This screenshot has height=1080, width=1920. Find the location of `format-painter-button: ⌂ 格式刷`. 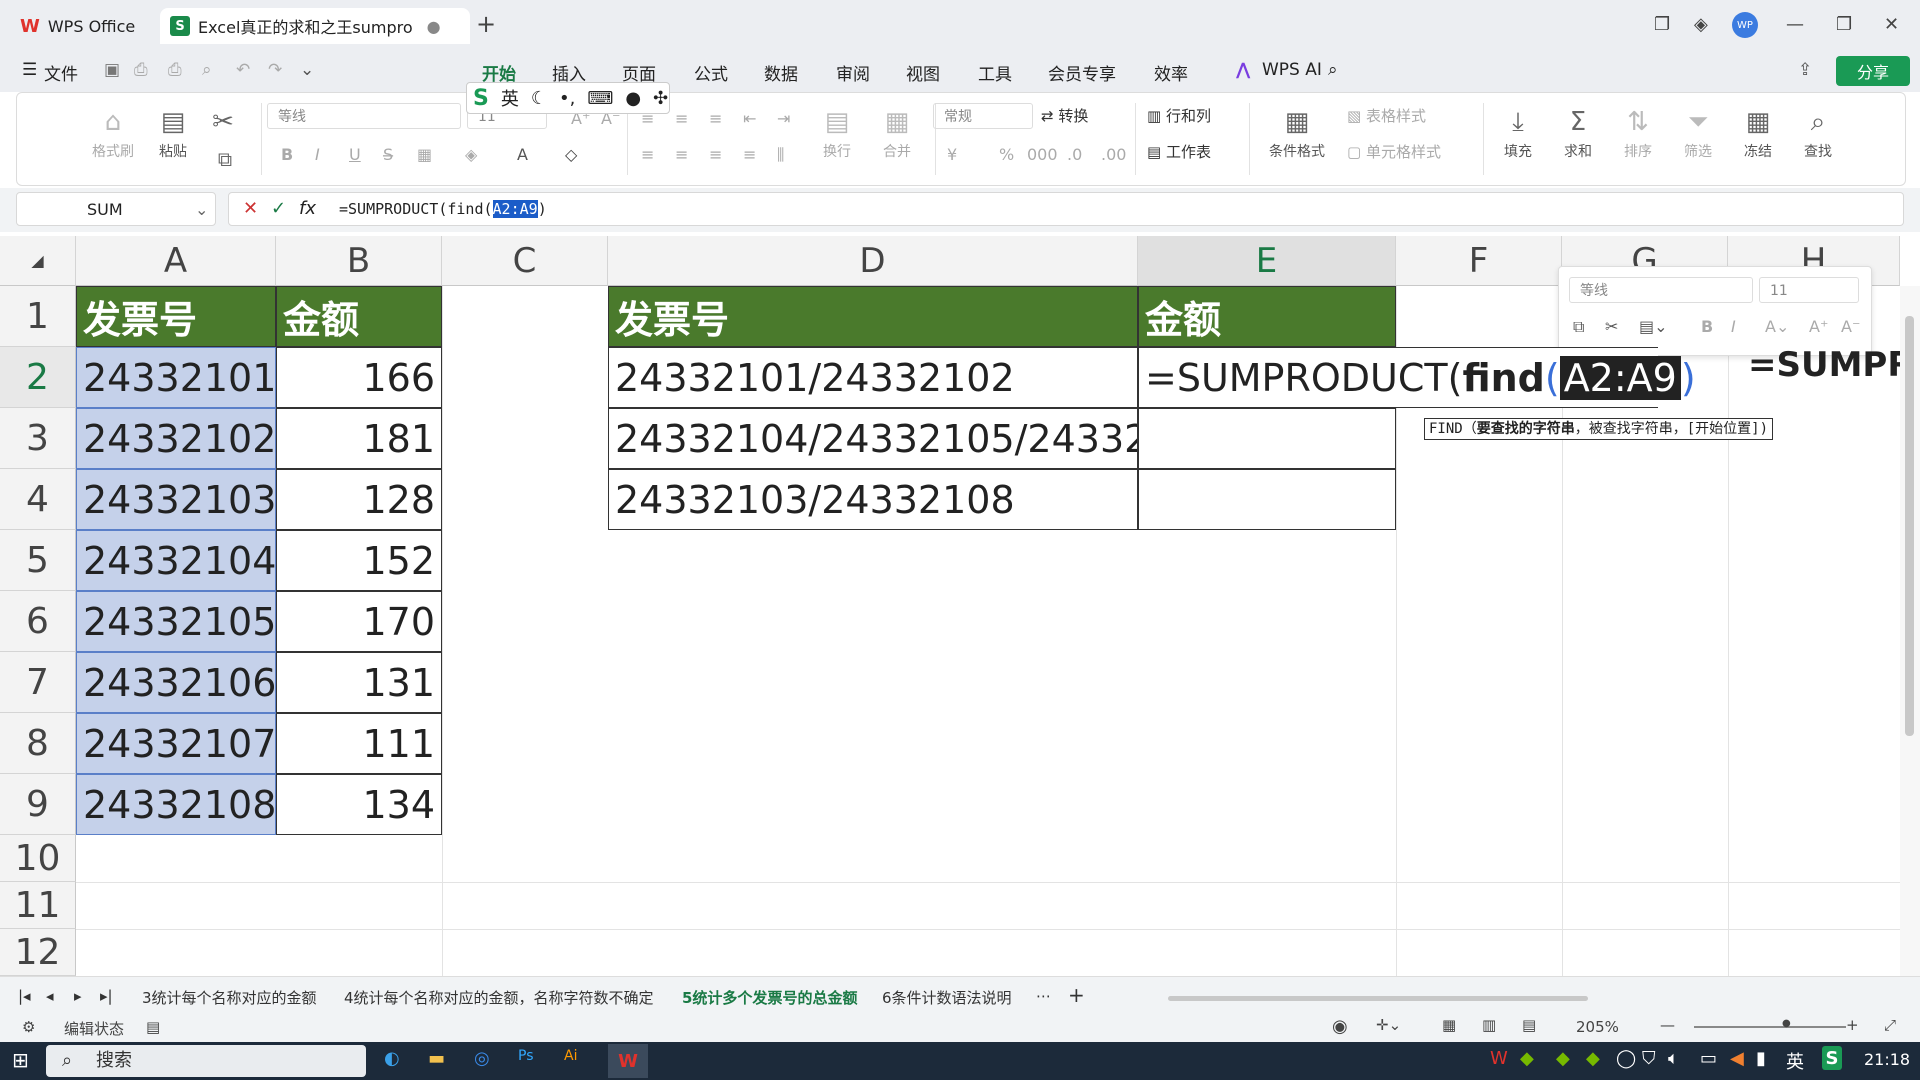

format-painter-button: ⌂ 格式刷 is located at coordinates (113, 134).